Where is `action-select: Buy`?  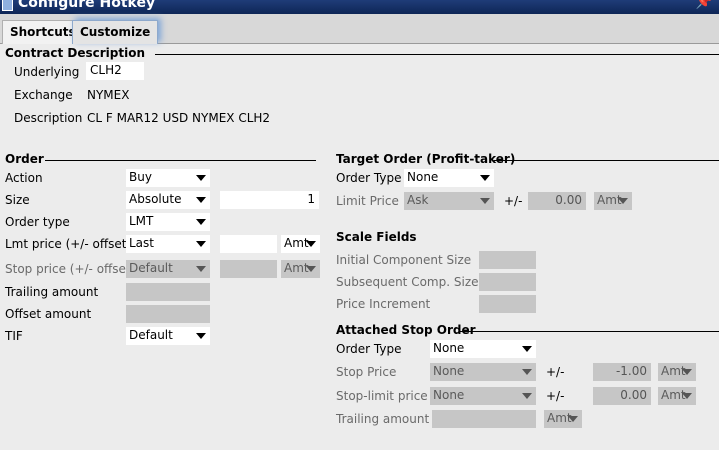 action-select: Buy is located at coordinates (168, 178).